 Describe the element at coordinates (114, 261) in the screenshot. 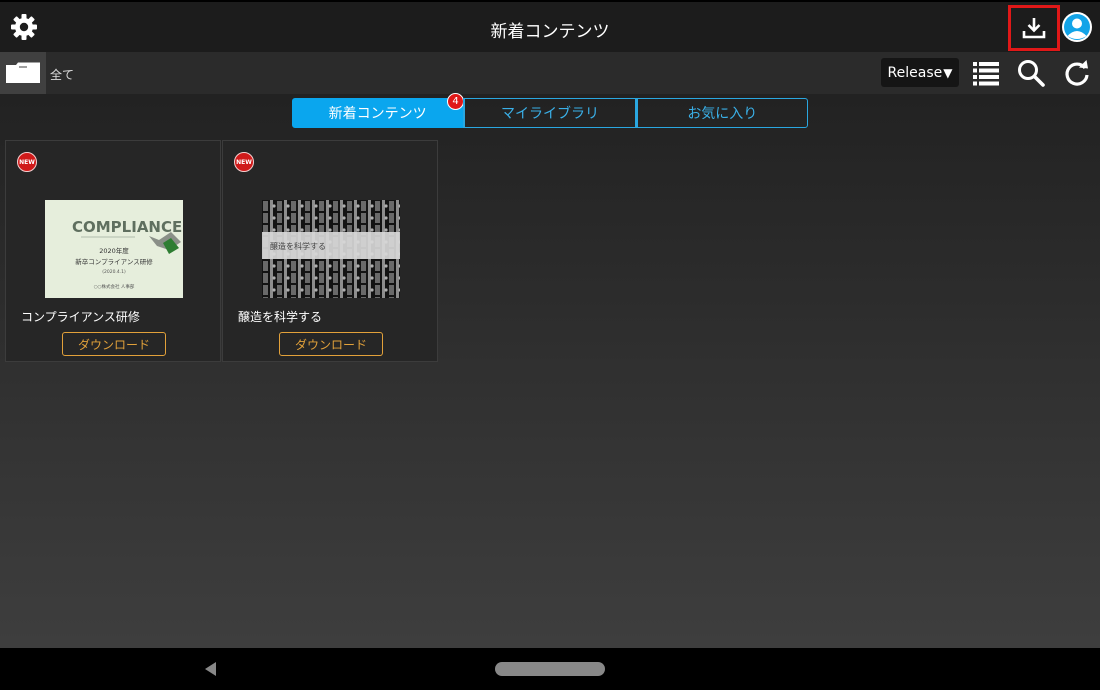

I see `thumb-line2: 新卒コンプライアンス研修` at that location.